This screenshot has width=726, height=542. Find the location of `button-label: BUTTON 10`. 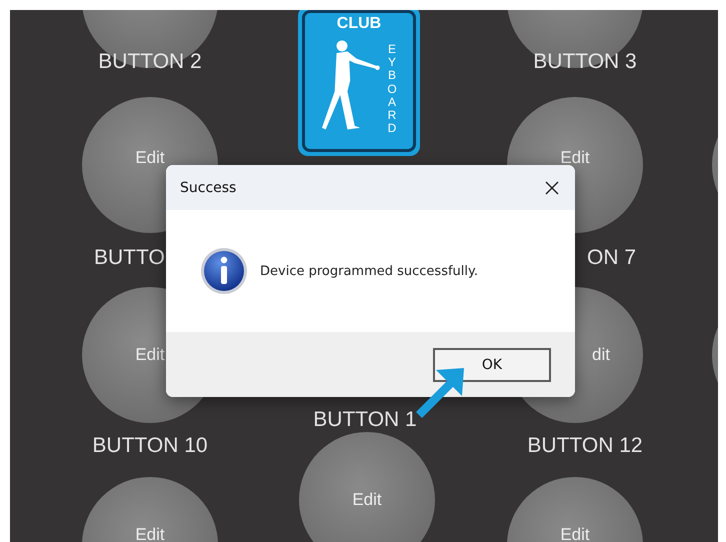

button-label: BUTTON 10 is located at coordinates (150, 446).